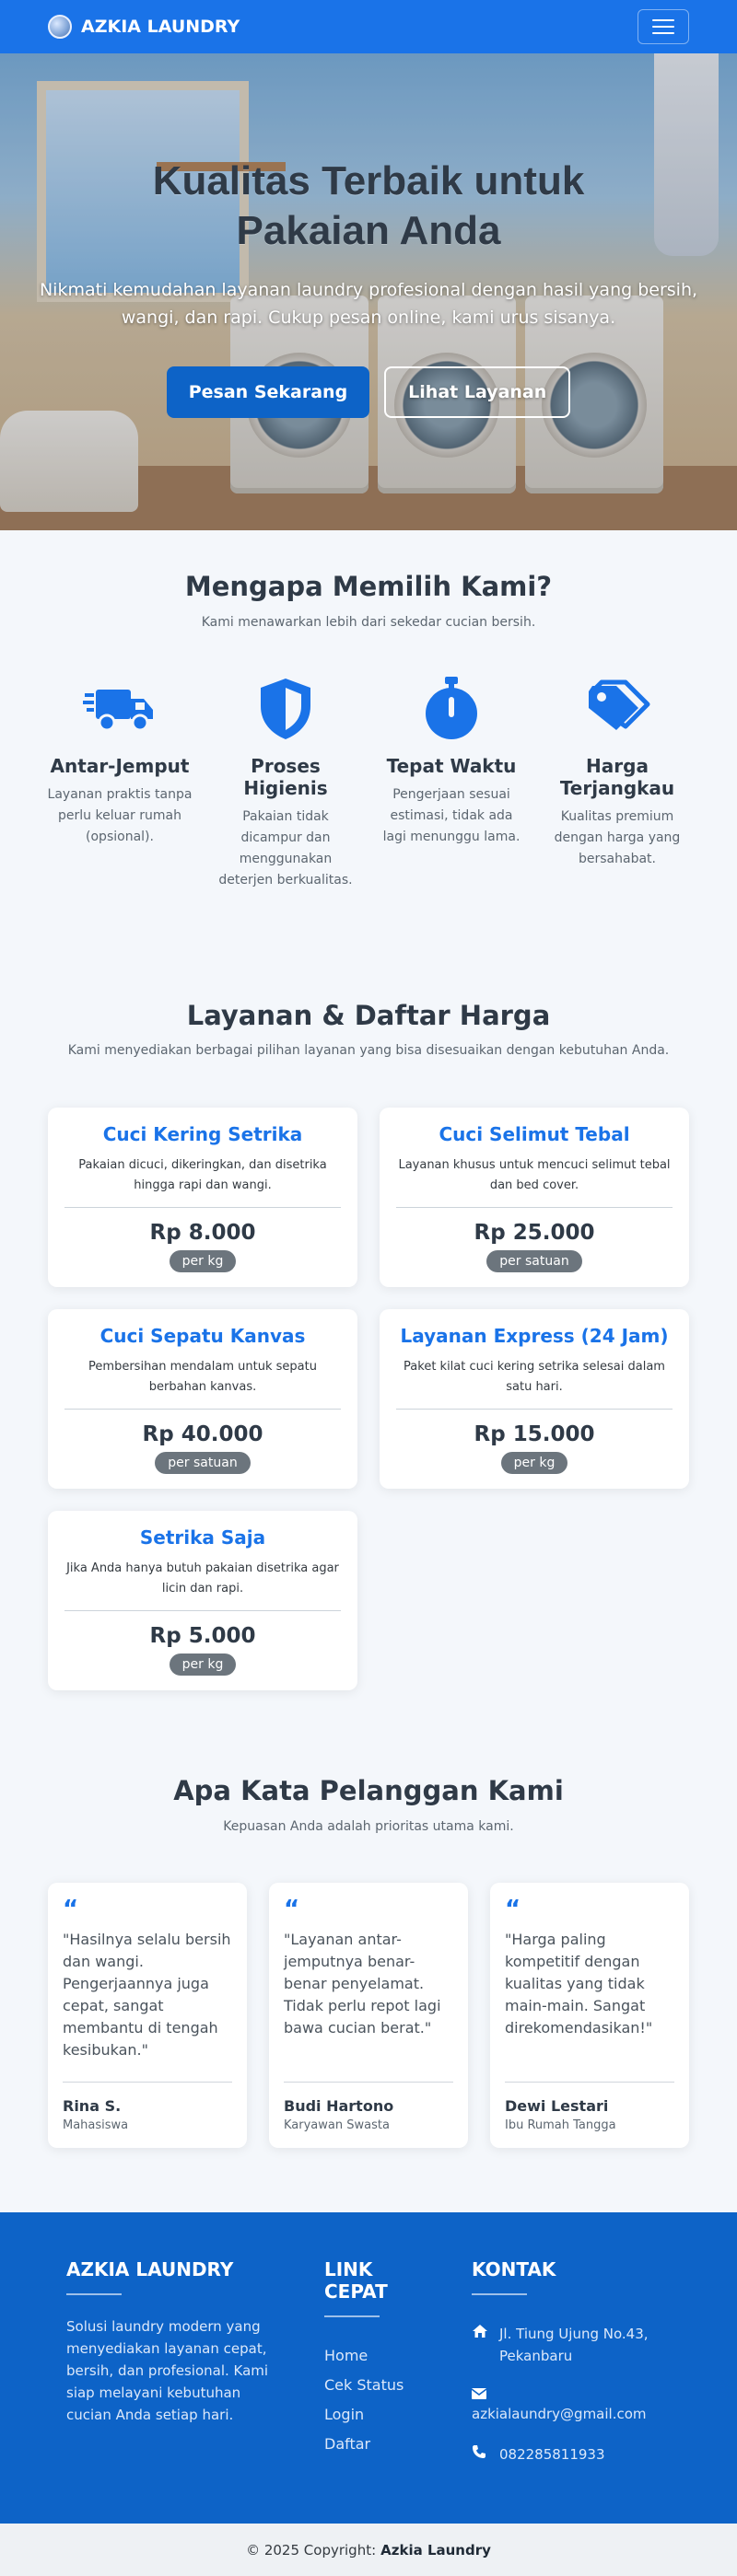  I want to click on feature-title: Tepat Waktu, so click(451, 766).